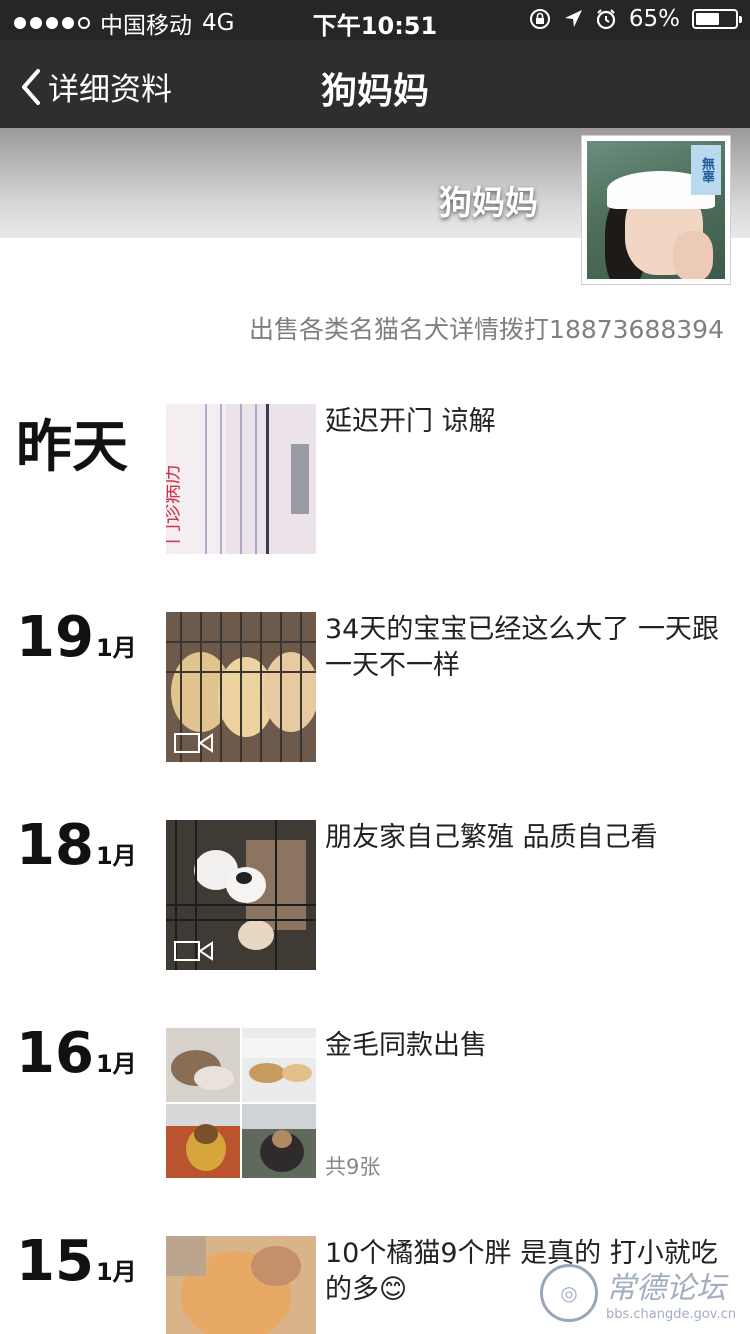 The height and width of the screenshot is (1334, 750). Describe the element at coordinates (406, 1045) in the screenshot. I see `post-caption: 金毛同款出售` at that location.